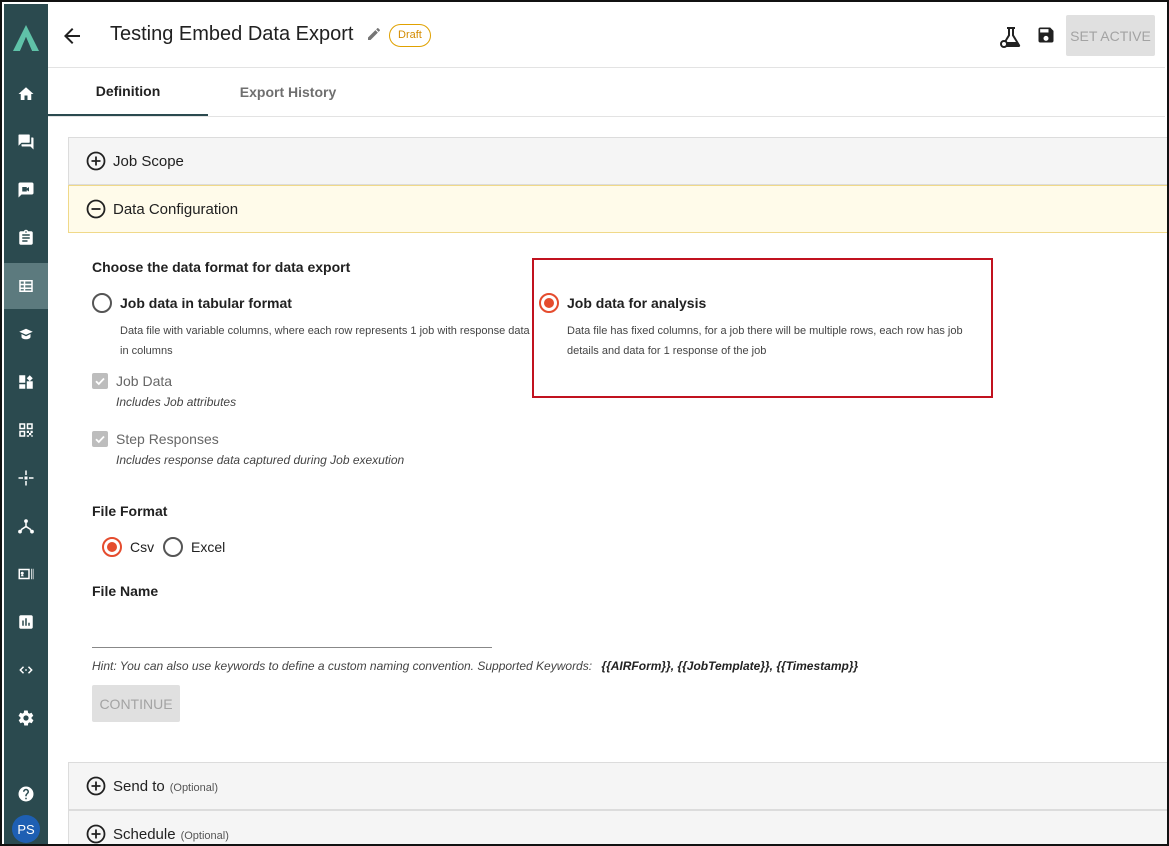 This screenshot has height=846, width=1169. What do you see at coordinates (617, 161) in the screenshot?
I see `job-scope-panel: Job Scope` at bounding box center [617, 161].